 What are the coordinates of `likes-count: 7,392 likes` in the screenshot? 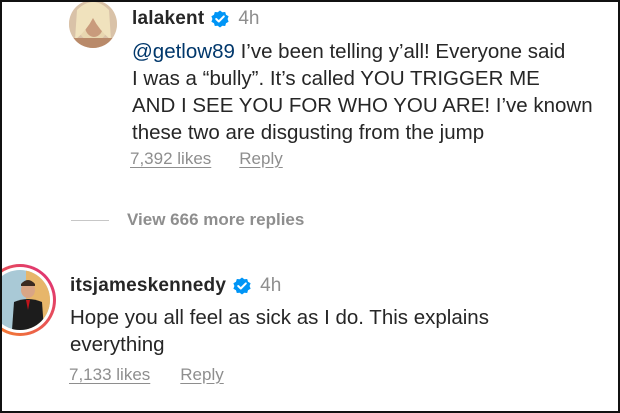 It's located at (170, 159).